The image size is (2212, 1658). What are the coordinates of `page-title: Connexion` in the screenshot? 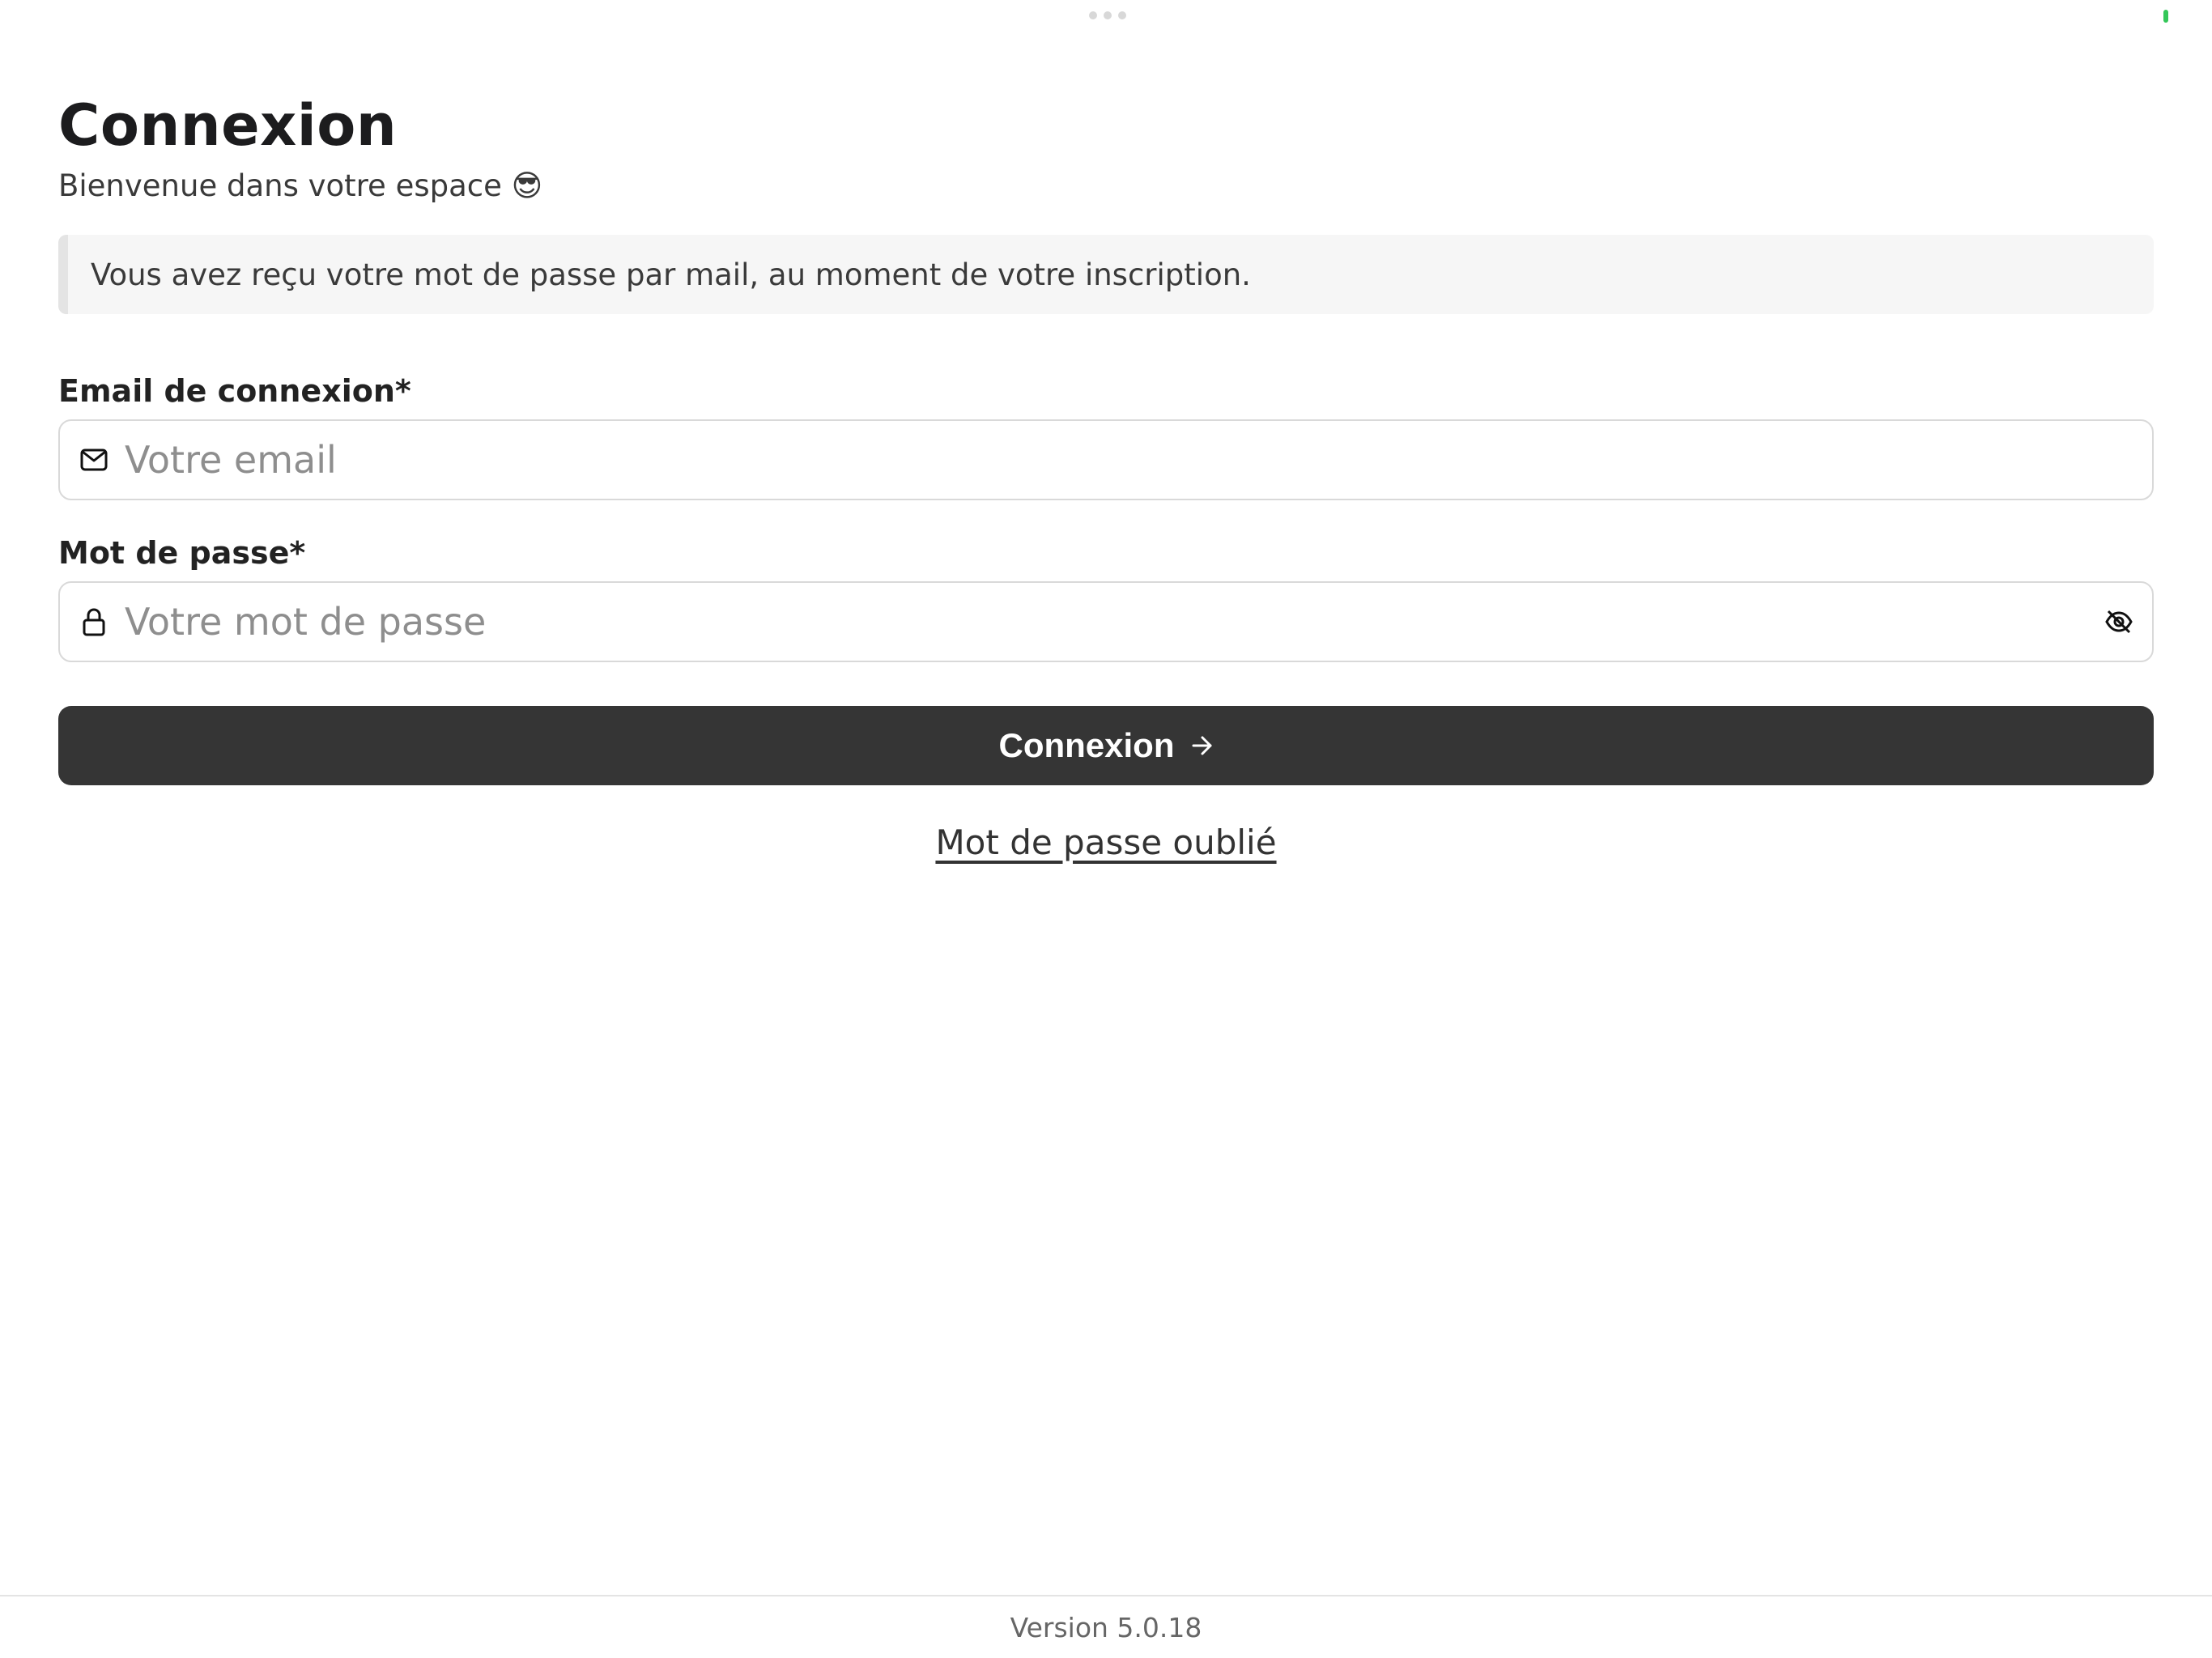 It's located at (228, 125).